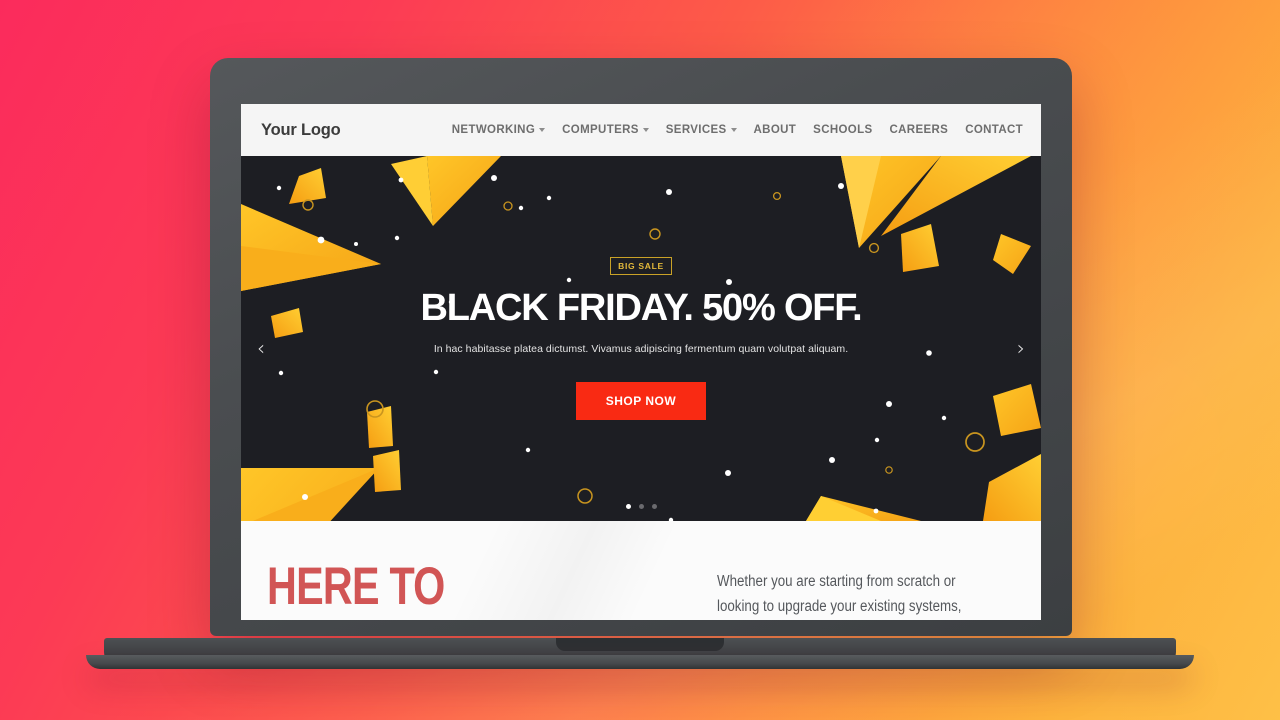 Image resolution: width=1280 pixels, height=720 pixels. I want to click on nav-item-label: COMPUTERS, so click(600, 130).